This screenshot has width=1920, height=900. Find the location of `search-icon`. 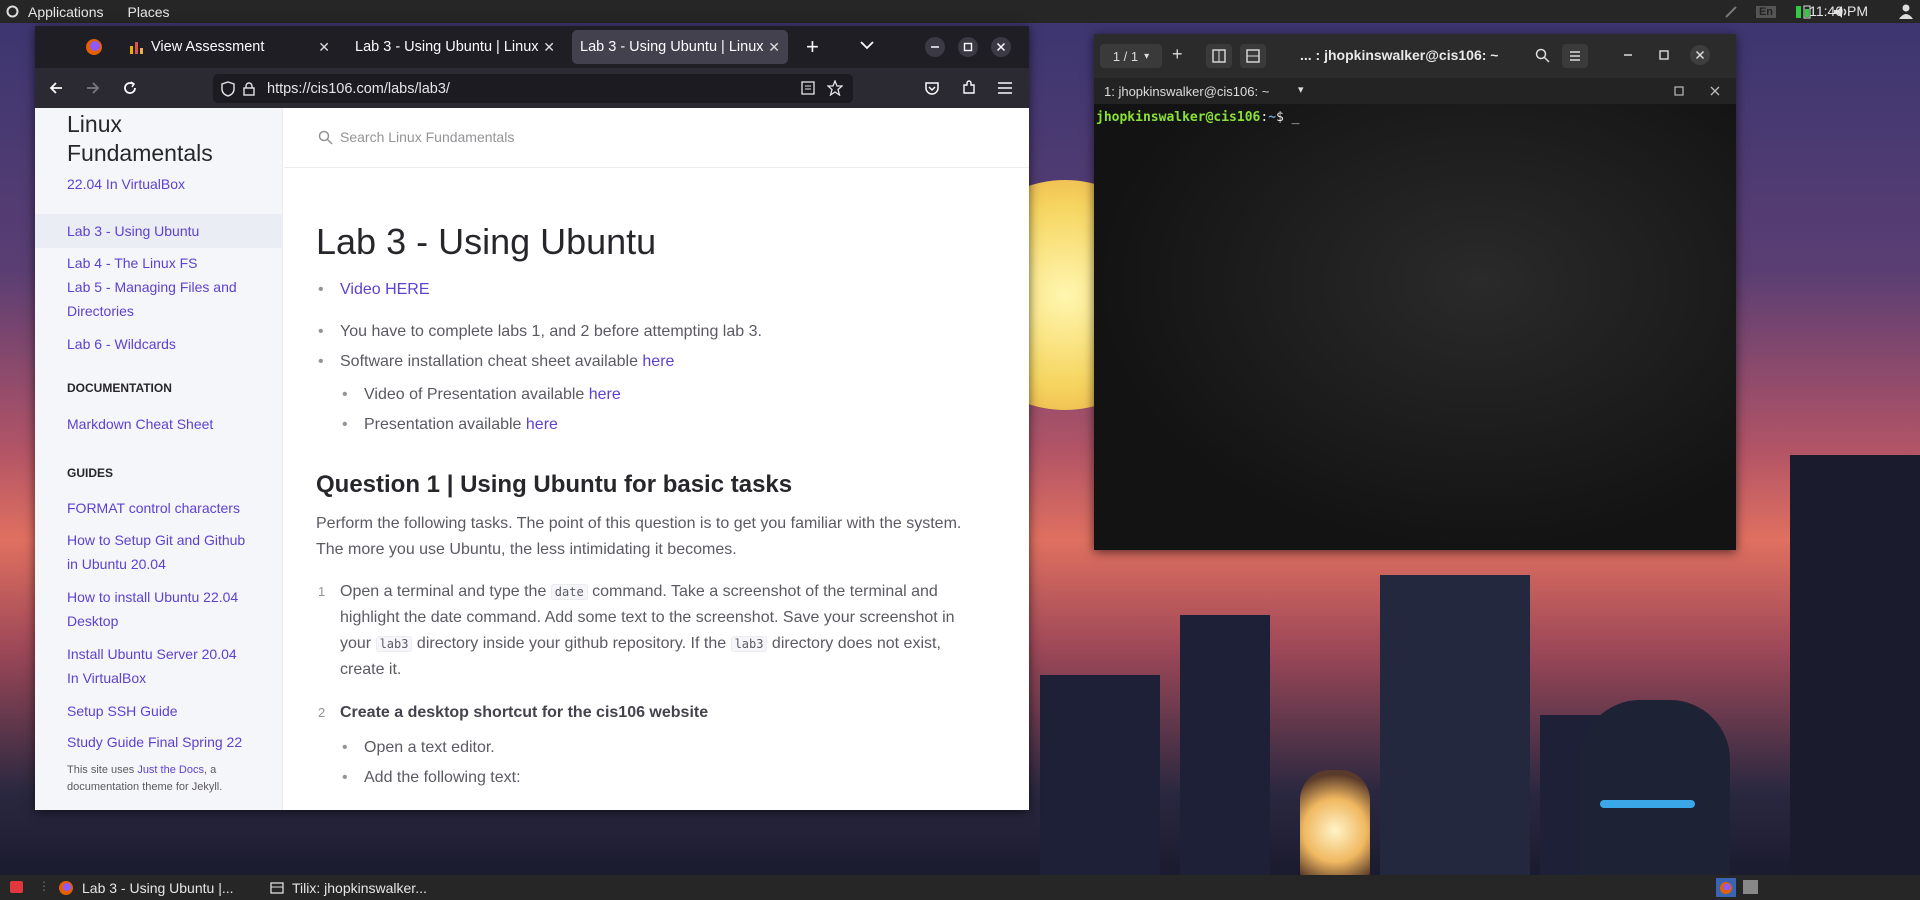

search-icon is located at coordinates (1542, 55).